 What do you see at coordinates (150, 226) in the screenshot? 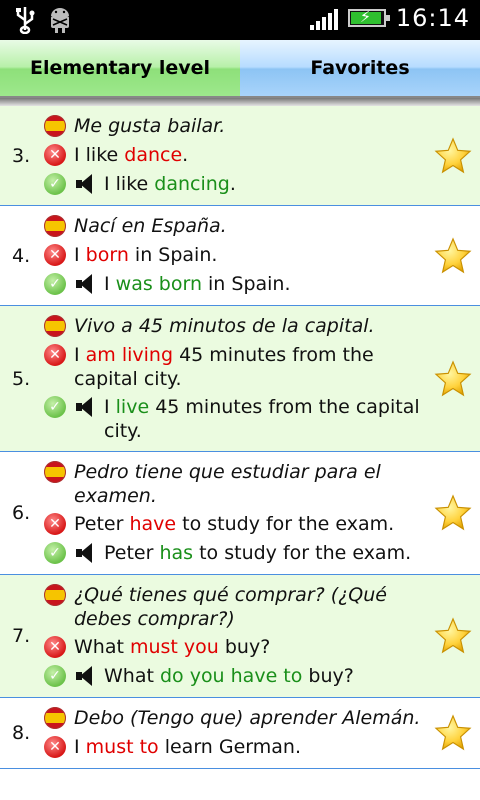
I see `spanish-sentence: Nací en España.` at bounding box center [150, 226].